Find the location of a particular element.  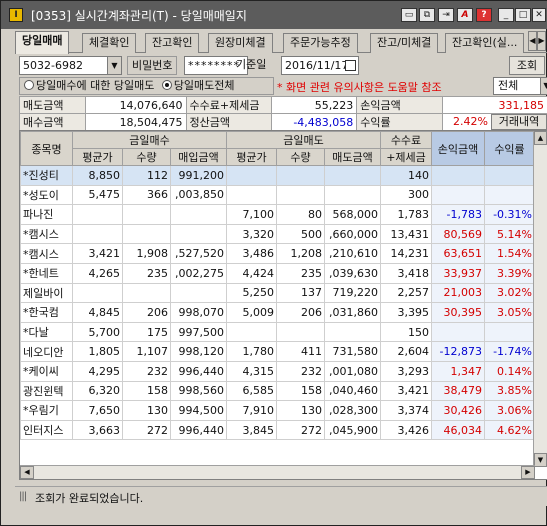

tab-balance-unfilled: 잔고/미체결 is located at coordinates (404, 43).